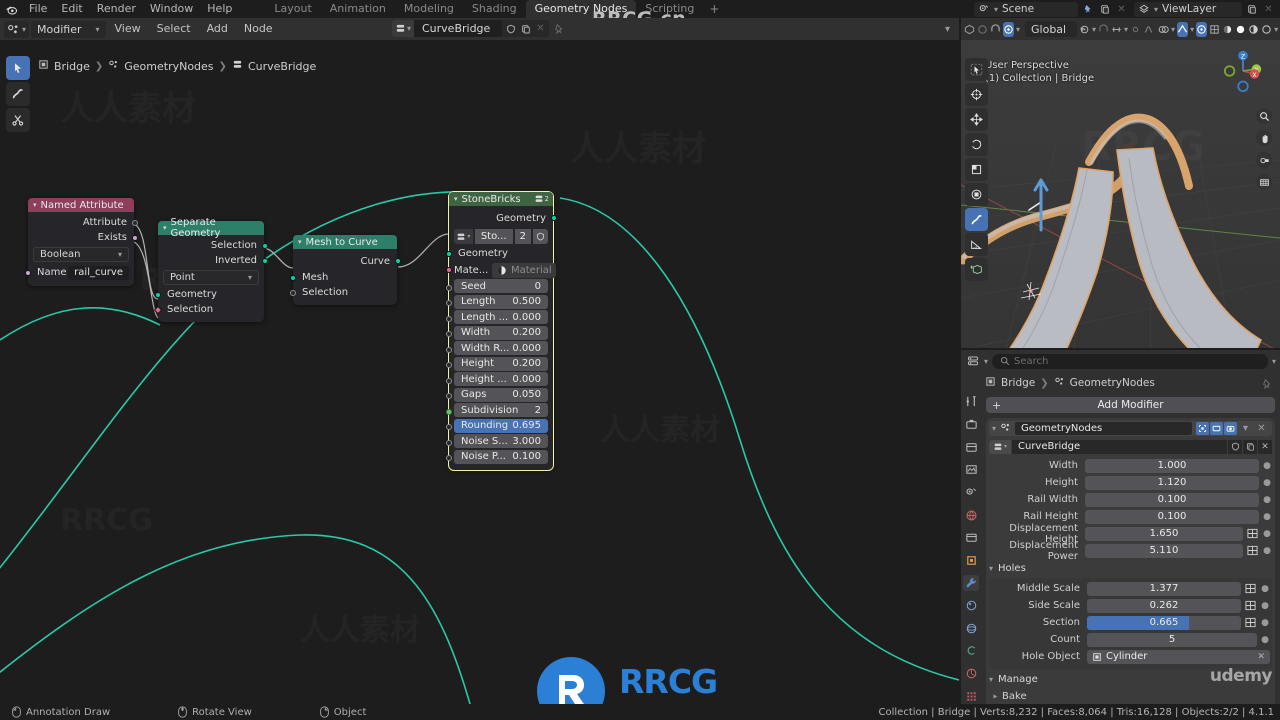  Describe the element at coordinates (347, 261) in the screenshot. I see `node-output-curve: Curve` at that location.